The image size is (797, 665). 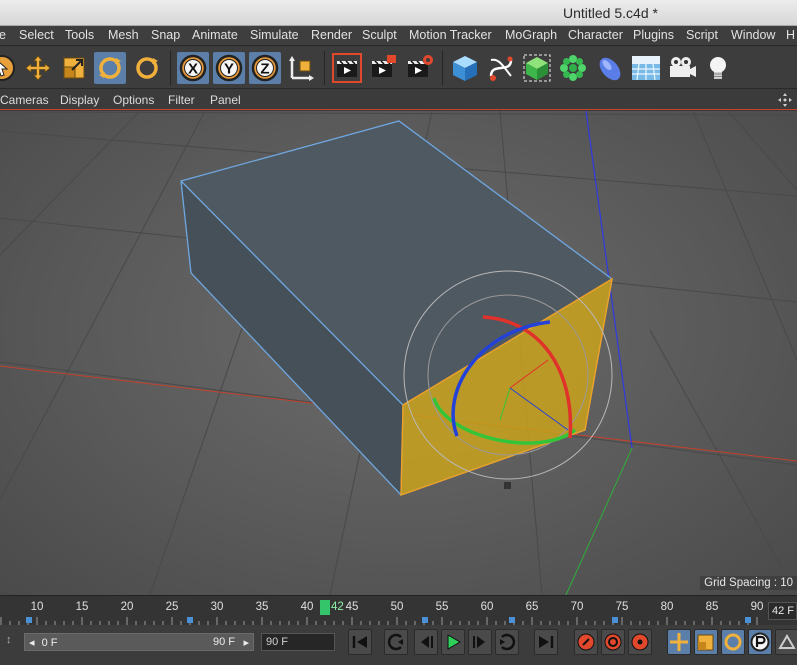 What do you see at coordinates (352, 607) in the screenshot?
I see `timeline-tick-label: 45` at bounding box center [352, 607].